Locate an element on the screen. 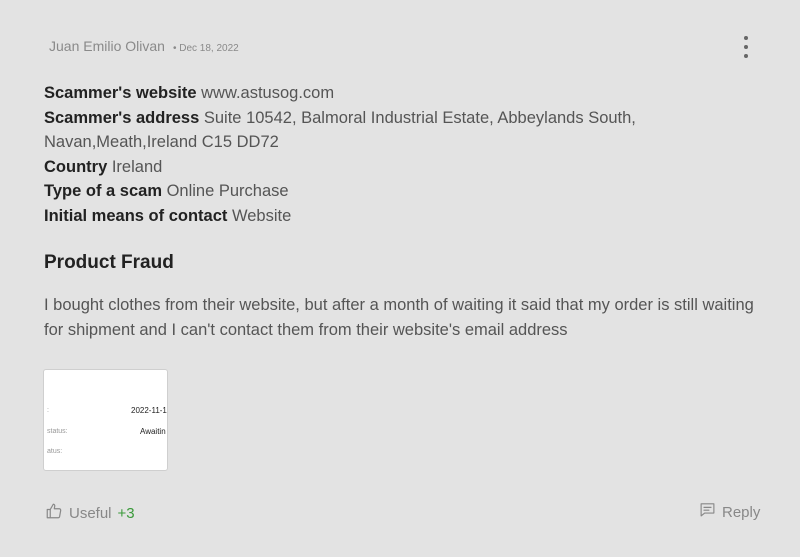  detail-value: Online Purchase is located at coordinates (227, 191).